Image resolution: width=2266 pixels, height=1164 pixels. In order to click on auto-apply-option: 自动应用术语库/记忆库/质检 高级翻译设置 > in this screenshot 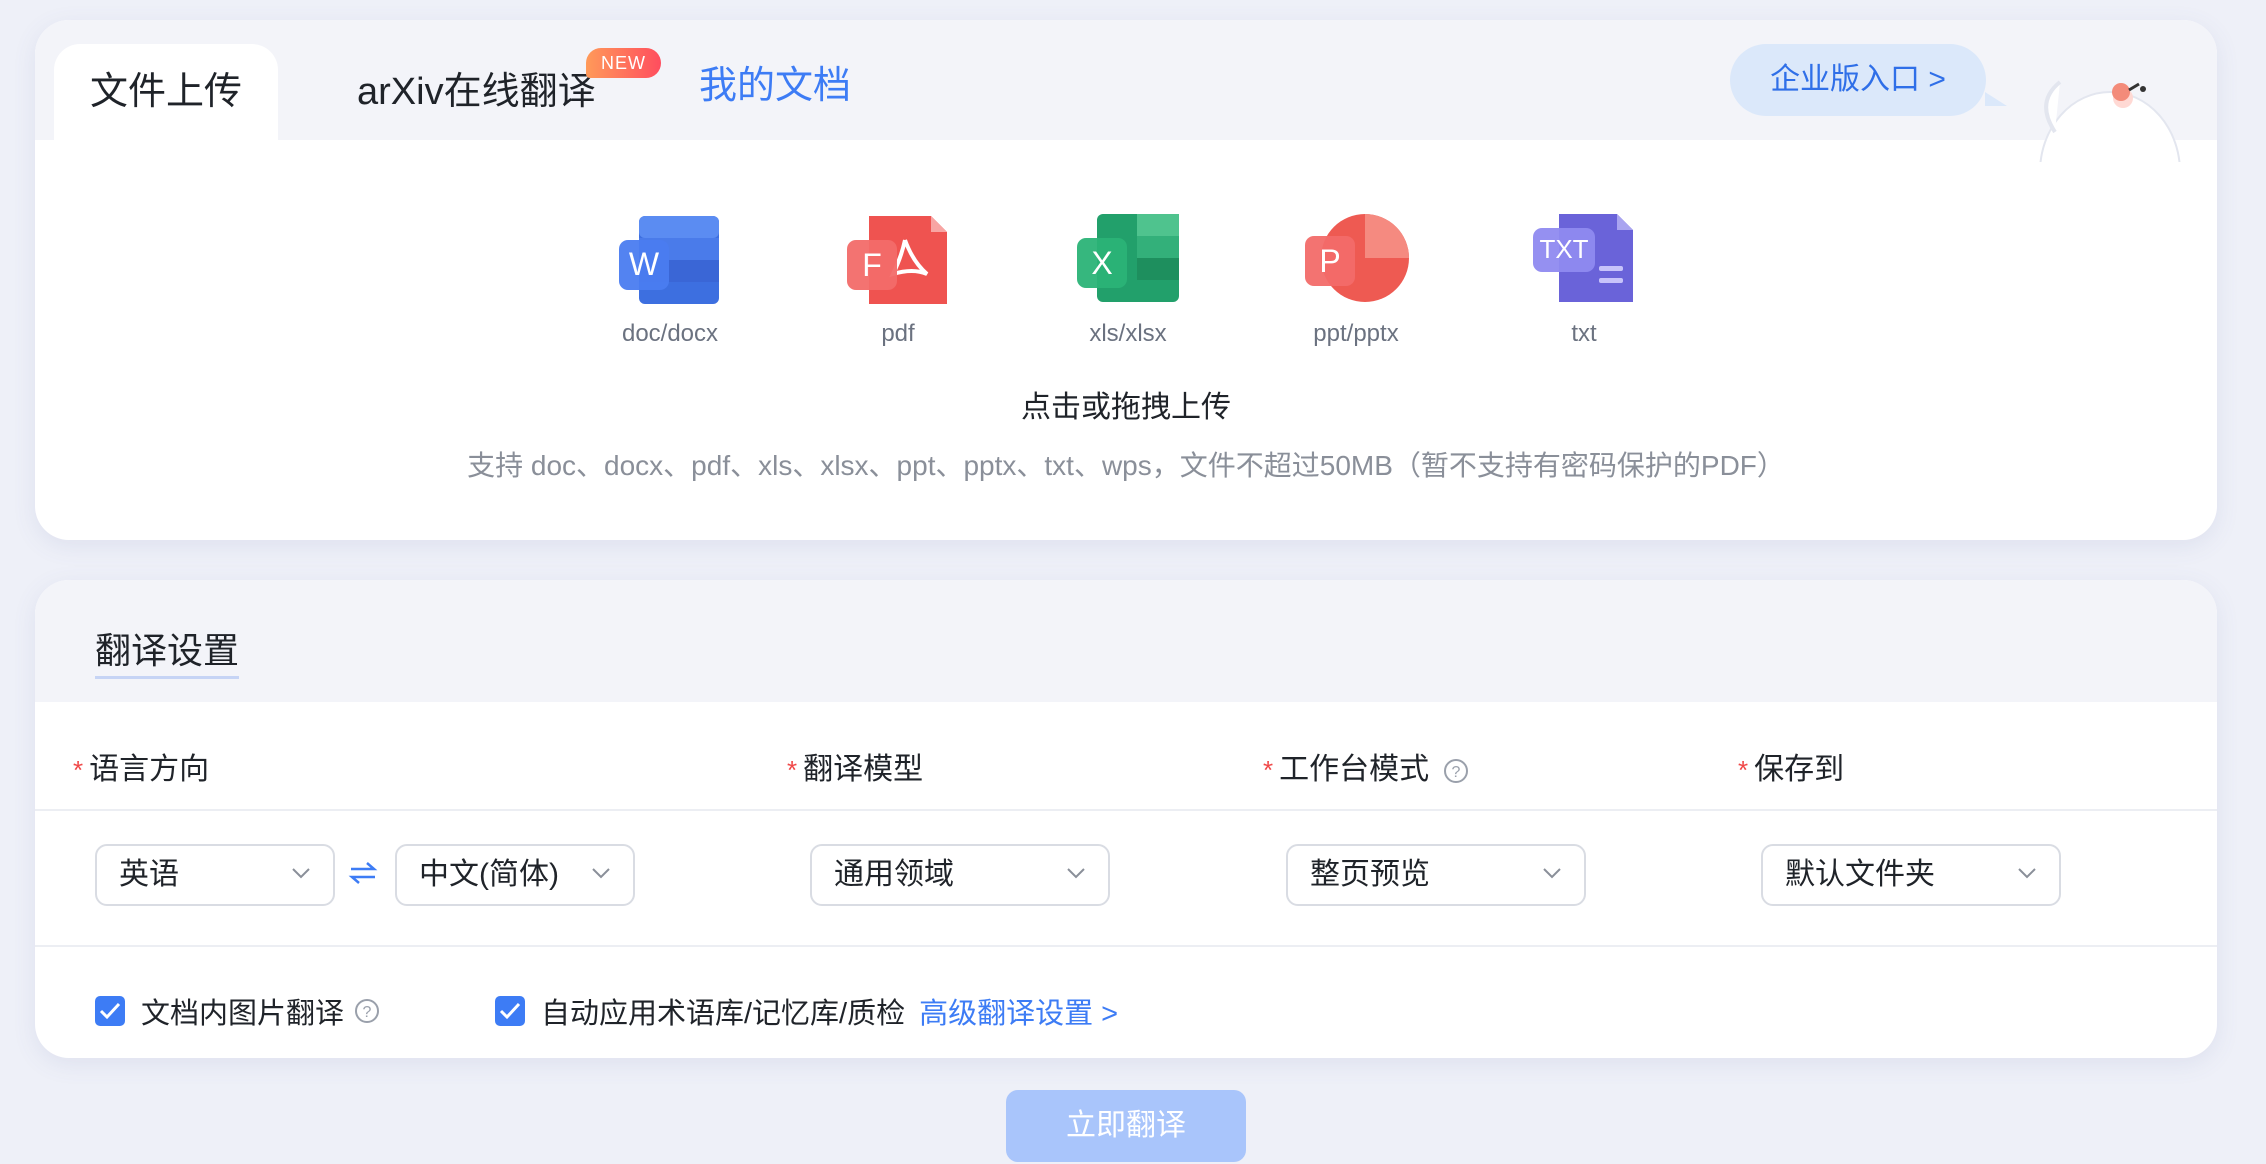, I will do `click(806, 1010)`.